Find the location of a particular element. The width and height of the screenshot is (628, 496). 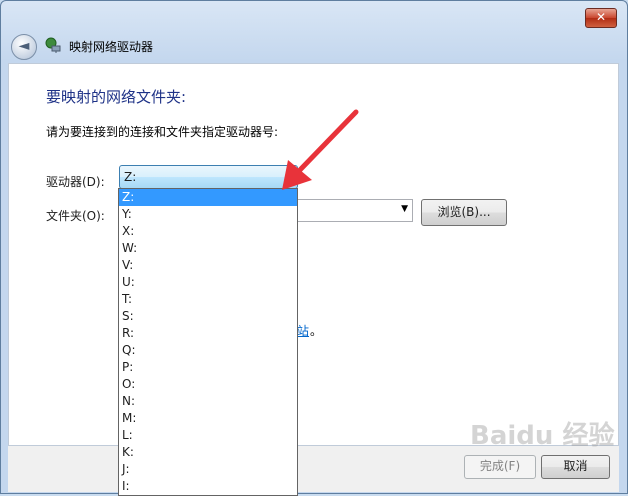

network-drive-icon is located at coordinates (53, 45).